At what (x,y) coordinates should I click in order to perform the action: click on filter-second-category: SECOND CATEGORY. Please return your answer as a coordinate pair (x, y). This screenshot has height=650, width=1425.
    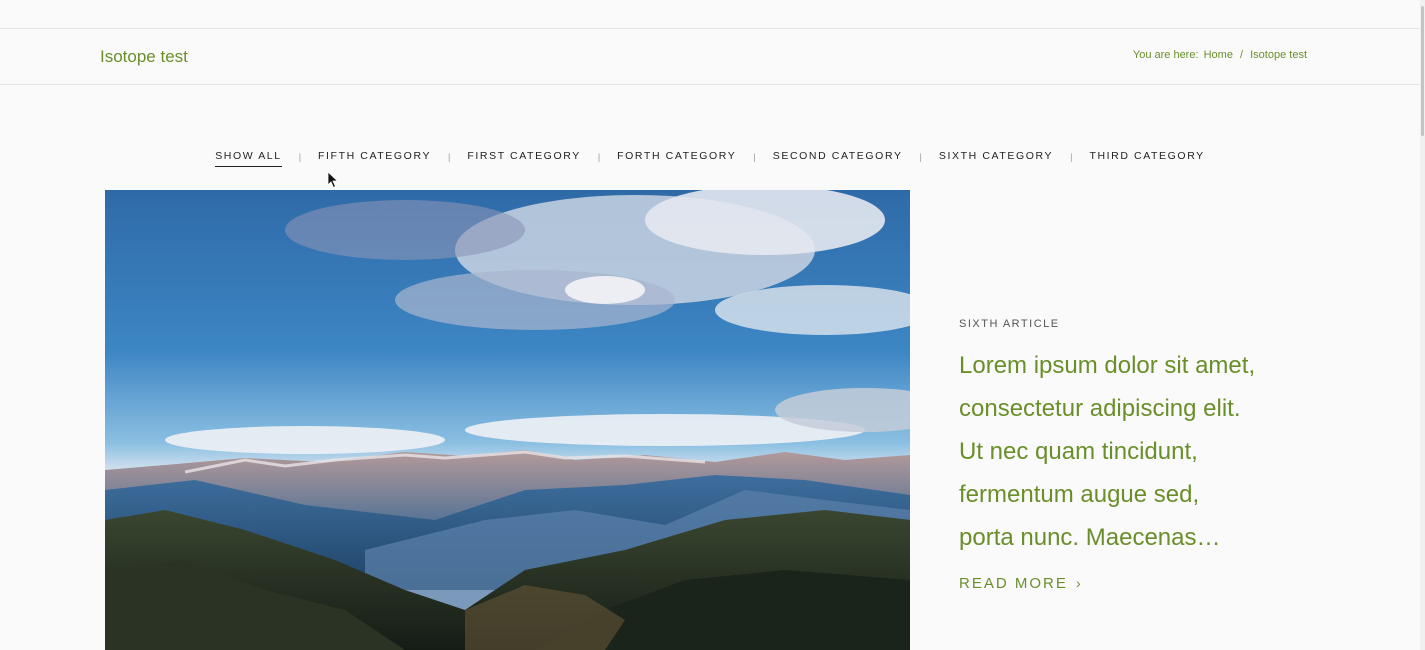
    Looking at the image, I should click on (838, 158).